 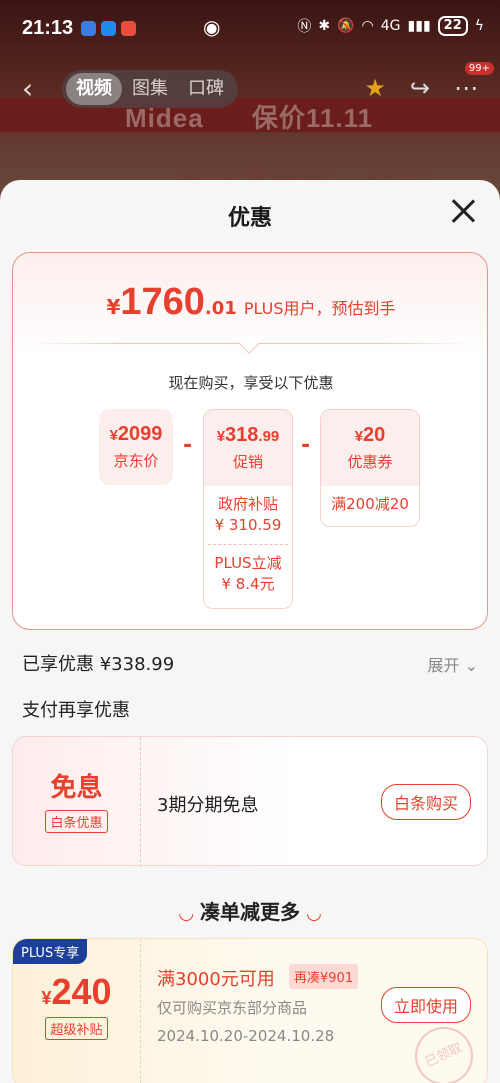 I want to click on coupon-box: ¥20 优惠券 满200减20, so click(x=370, y=468).